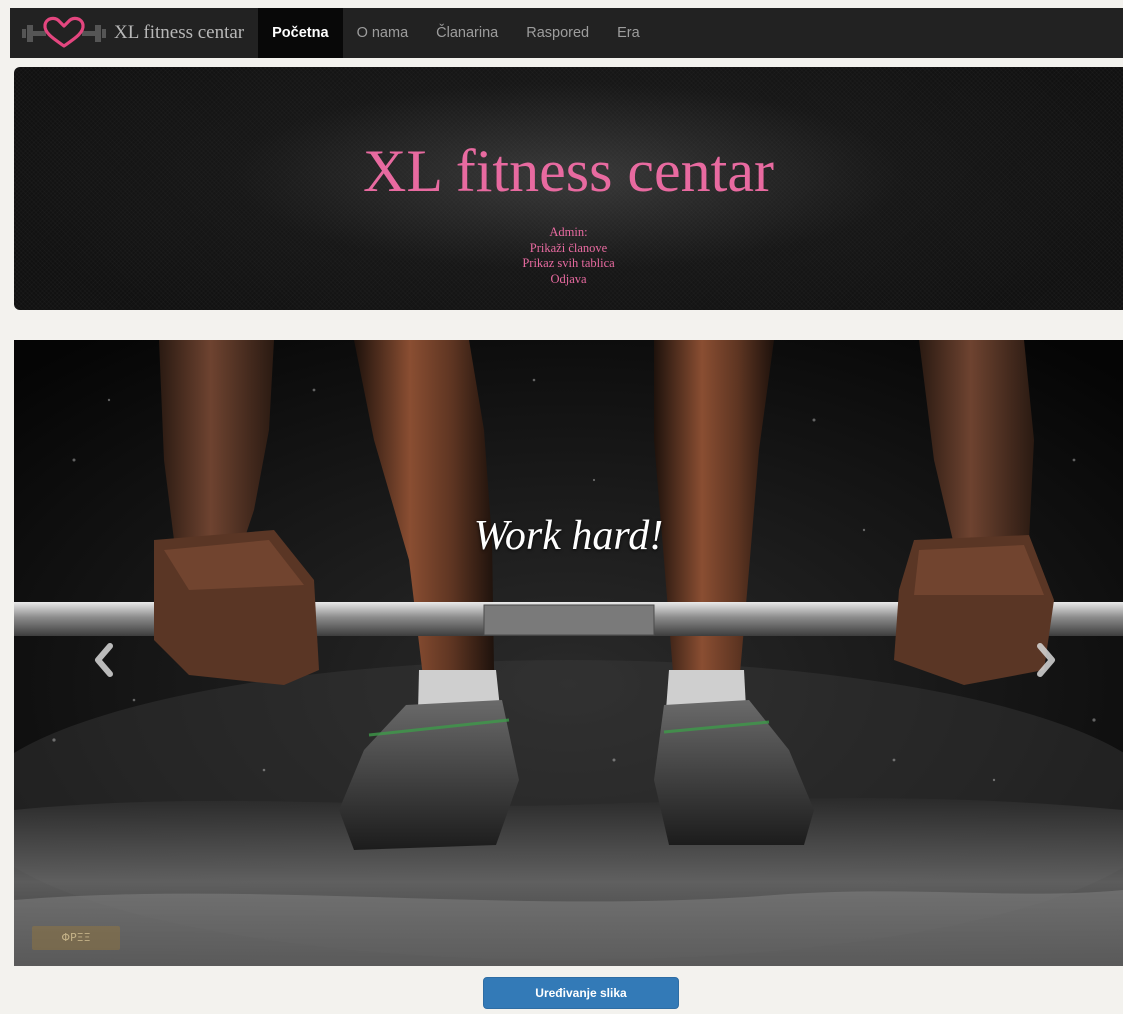 Image resolution: width=1123 pixels, height=1014 pixels. Describe the element at coordinates (568, 264) in the screenshot. I see `show-all-tables-link: Prikaz svih tablica` at that location.